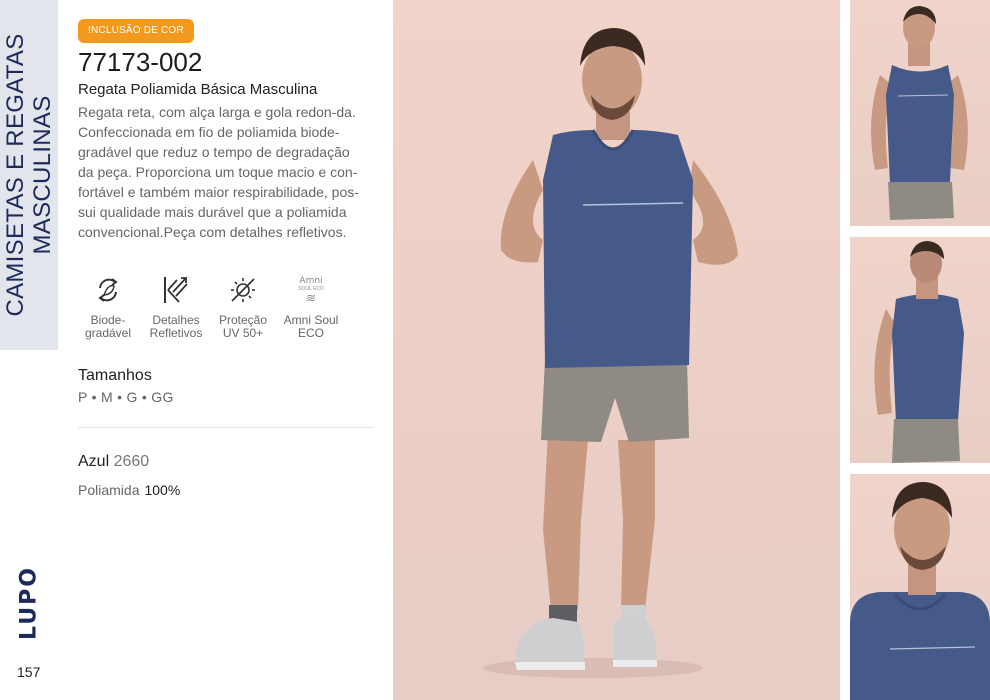  What do you see at coordinates (162, 490) in the screenshot?
I see `composition-percent: 100%` at bounding box center [162, 490].